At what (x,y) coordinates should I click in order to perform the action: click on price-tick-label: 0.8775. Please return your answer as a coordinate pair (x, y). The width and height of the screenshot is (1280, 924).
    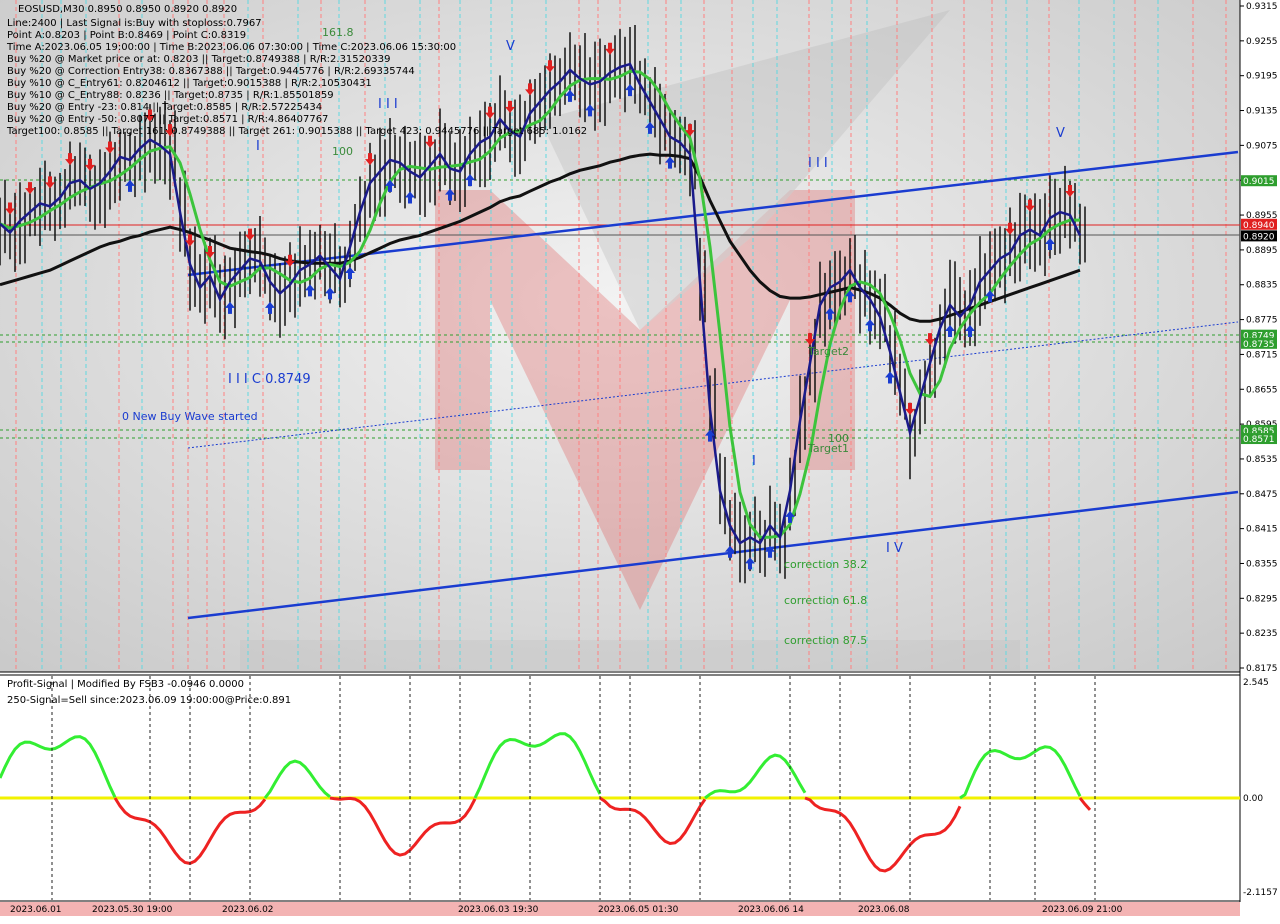
    Looking at the image, I should click on (1262, 321).